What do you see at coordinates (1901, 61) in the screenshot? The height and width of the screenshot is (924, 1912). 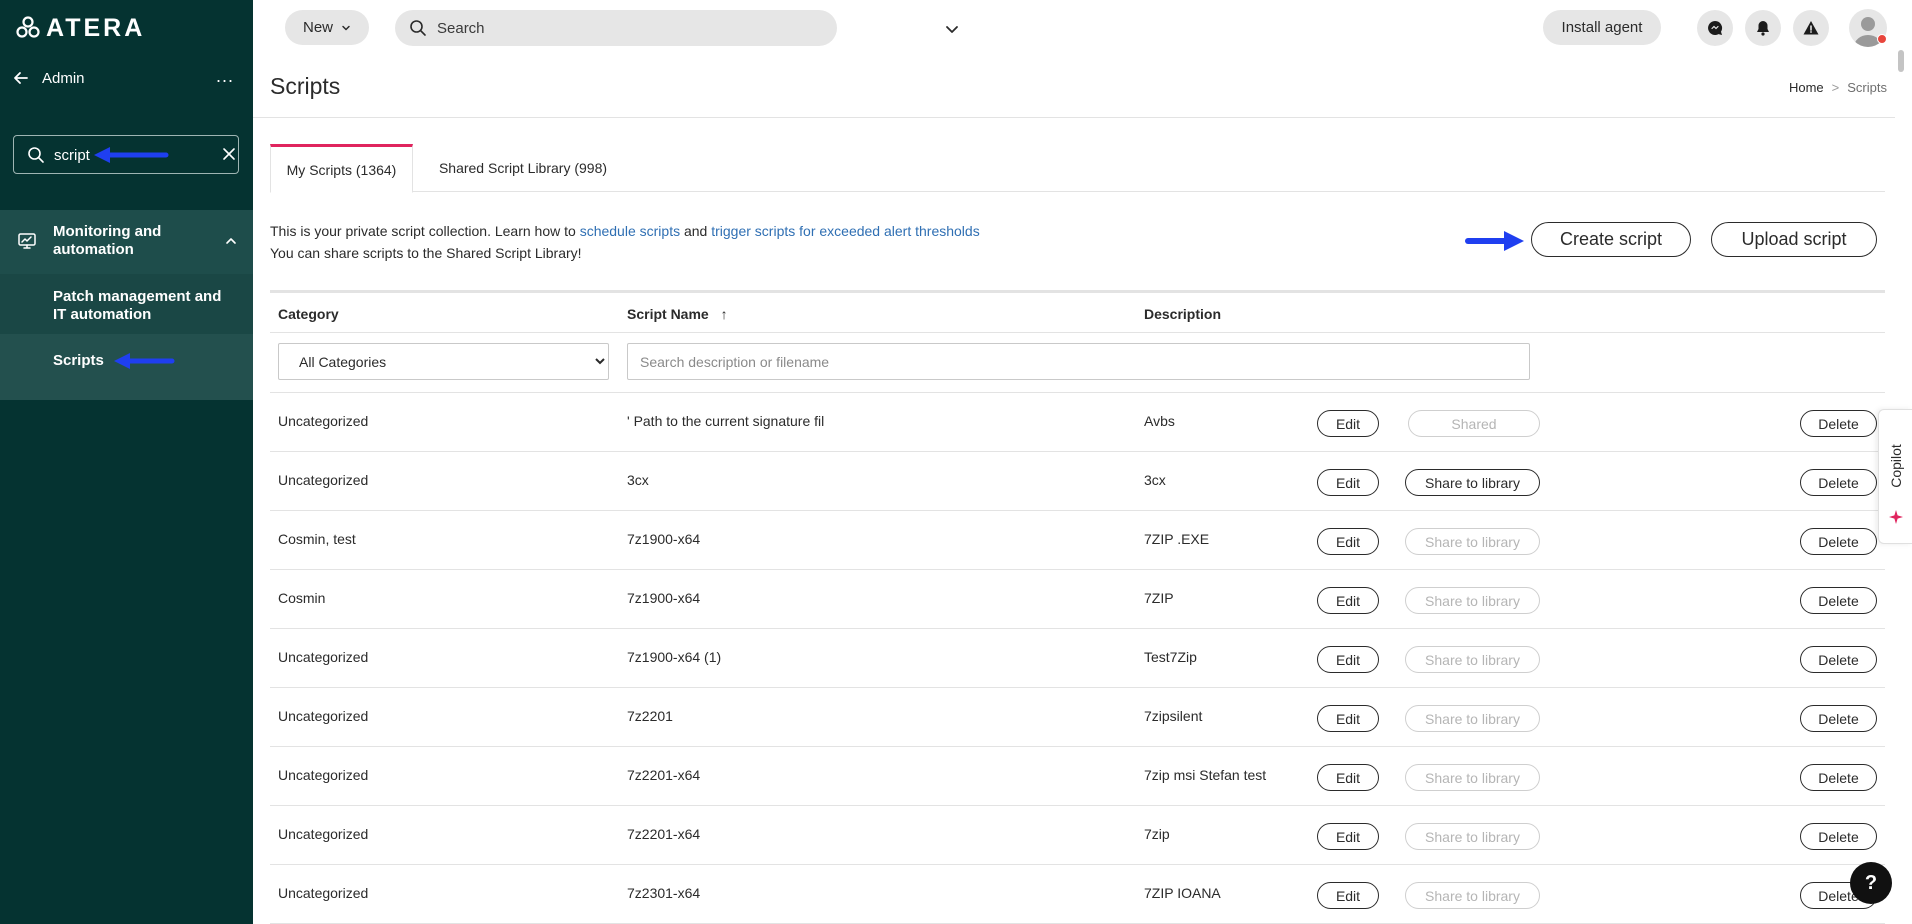 I see `scrollbar-thumb` at bounding box center [1901, 61].